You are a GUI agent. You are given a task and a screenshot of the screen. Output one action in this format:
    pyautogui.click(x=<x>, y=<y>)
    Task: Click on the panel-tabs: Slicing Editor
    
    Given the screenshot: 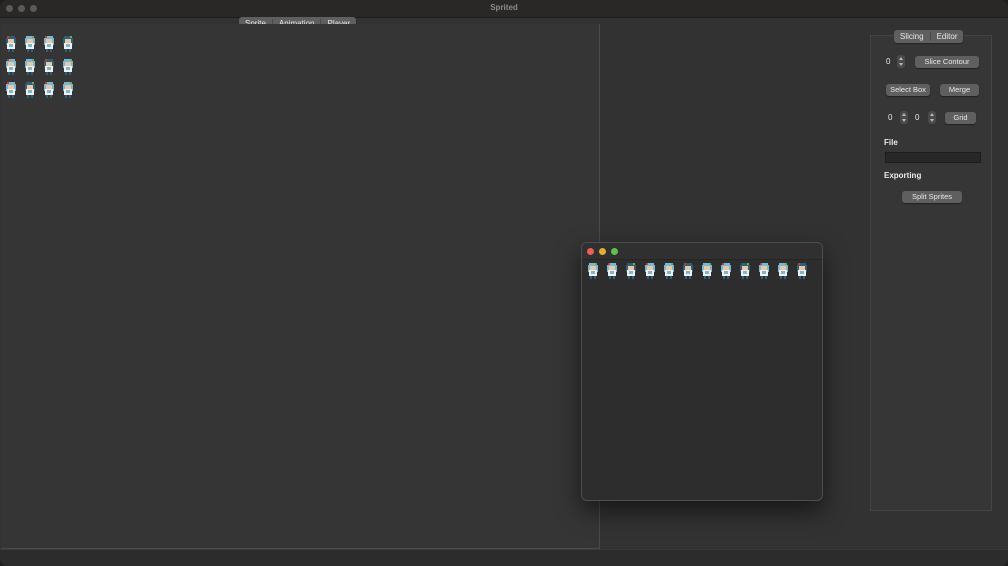 What is the action you would take?
    pyautogui.click(x=929, y=36)
    